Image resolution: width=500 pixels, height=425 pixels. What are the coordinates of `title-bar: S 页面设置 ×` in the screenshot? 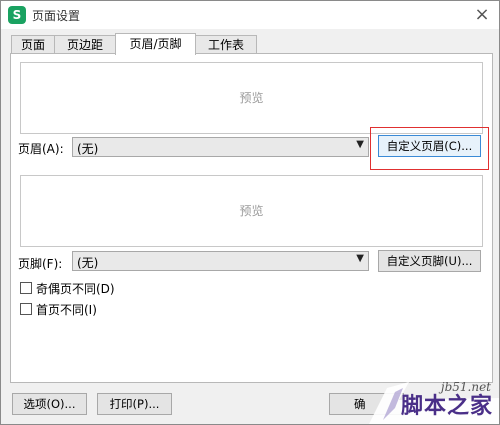 It's located at (250, 15).